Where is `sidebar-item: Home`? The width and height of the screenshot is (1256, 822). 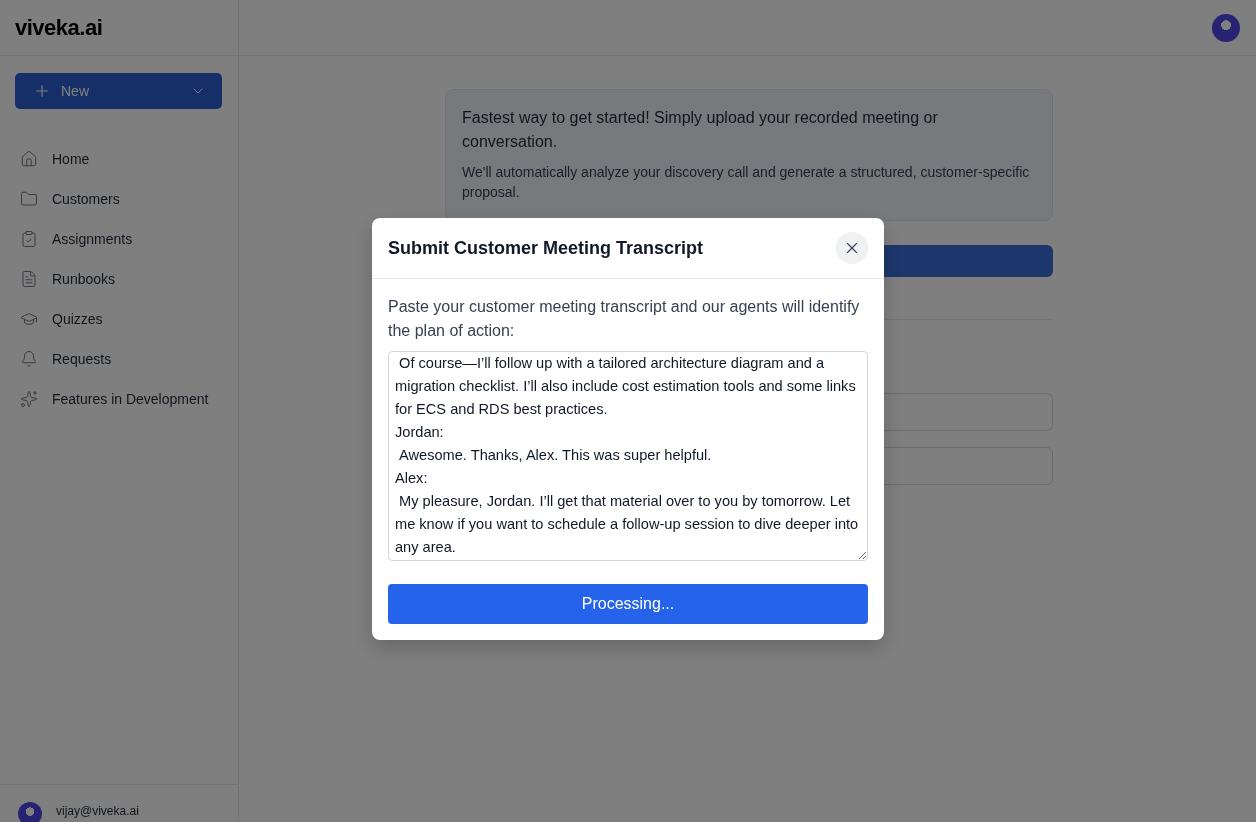
sidebar-item: Home is located at coordinates (119, 159).